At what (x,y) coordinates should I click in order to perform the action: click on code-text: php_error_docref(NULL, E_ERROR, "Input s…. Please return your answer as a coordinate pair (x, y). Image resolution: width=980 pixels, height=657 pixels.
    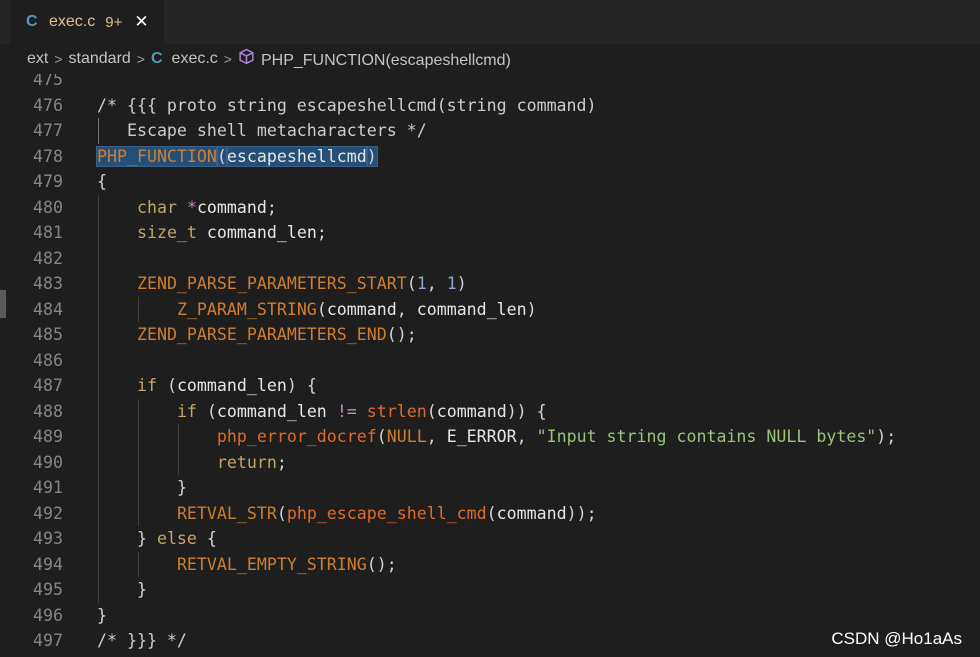
    Looking at the image, I should click on (496, 437).